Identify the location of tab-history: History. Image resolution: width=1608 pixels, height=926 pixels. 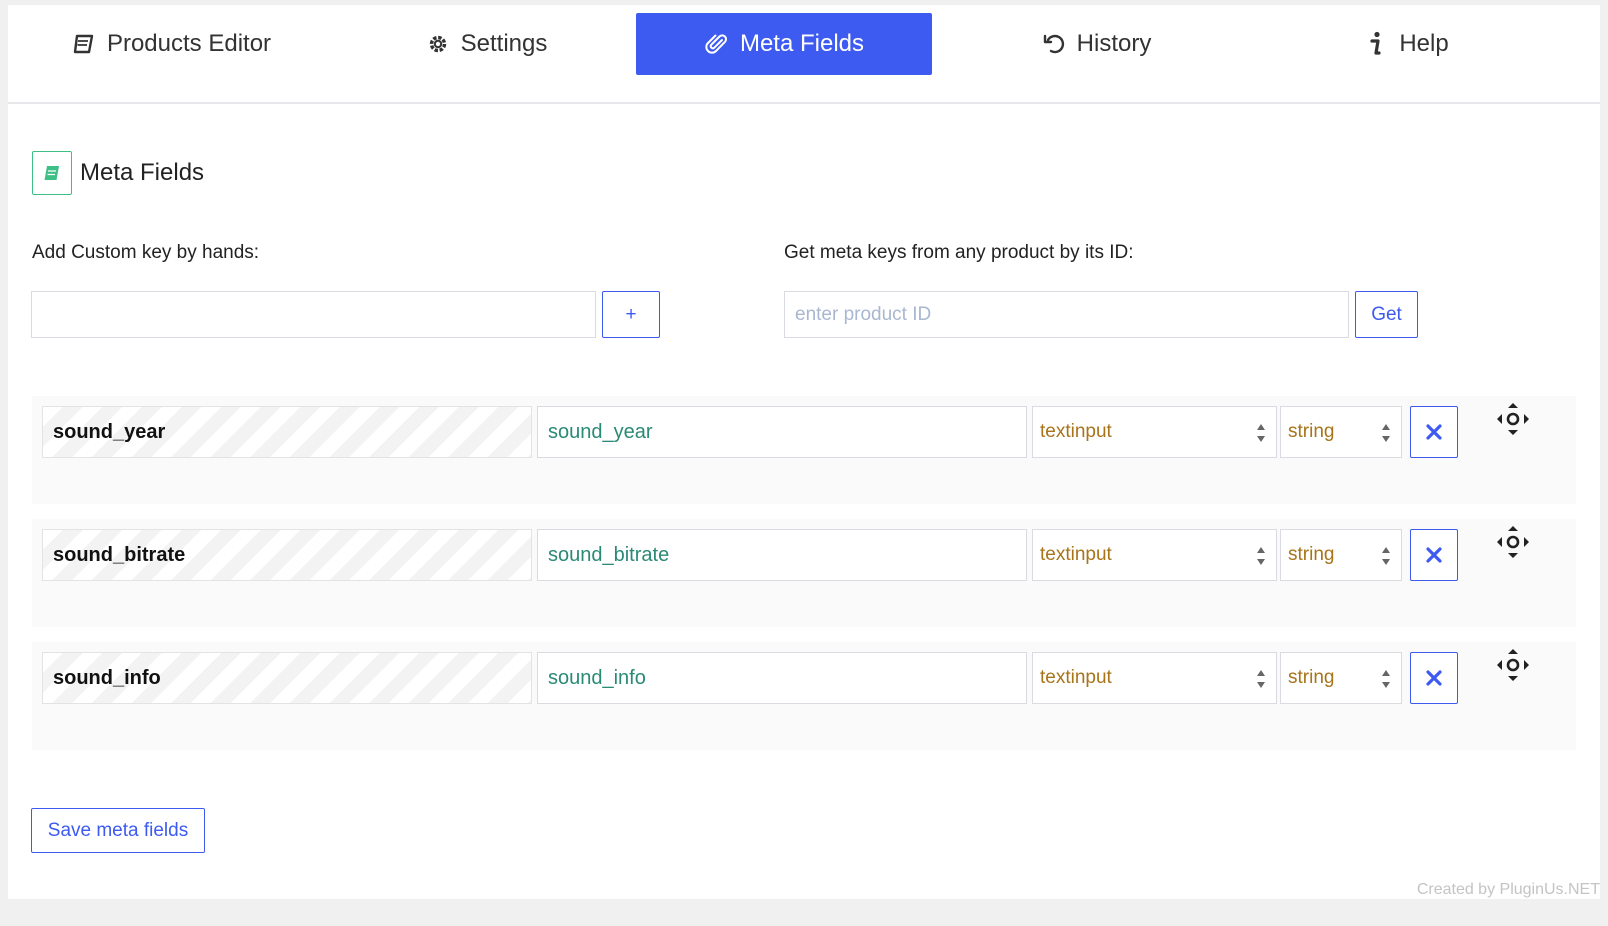
(1096, 44).